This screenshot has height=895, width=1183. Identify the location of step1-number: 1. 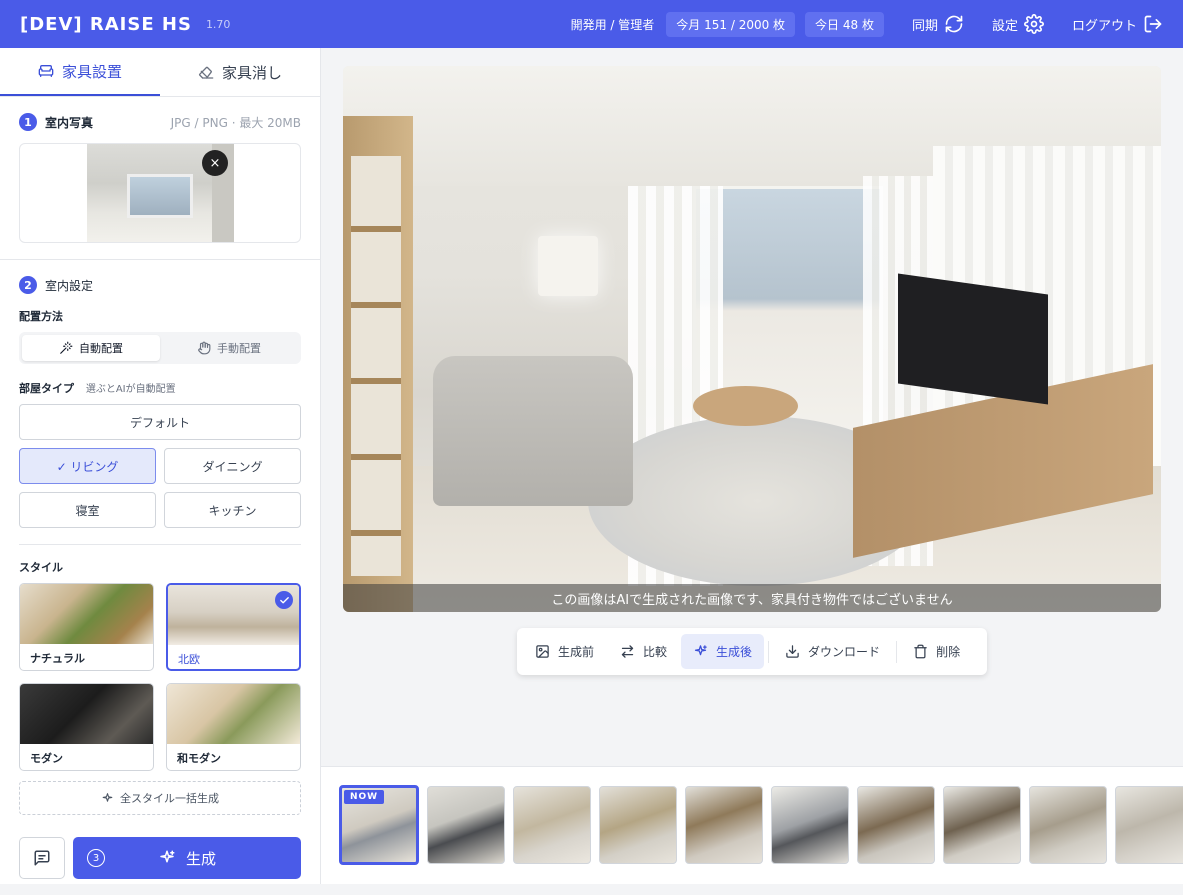
(28, 122).